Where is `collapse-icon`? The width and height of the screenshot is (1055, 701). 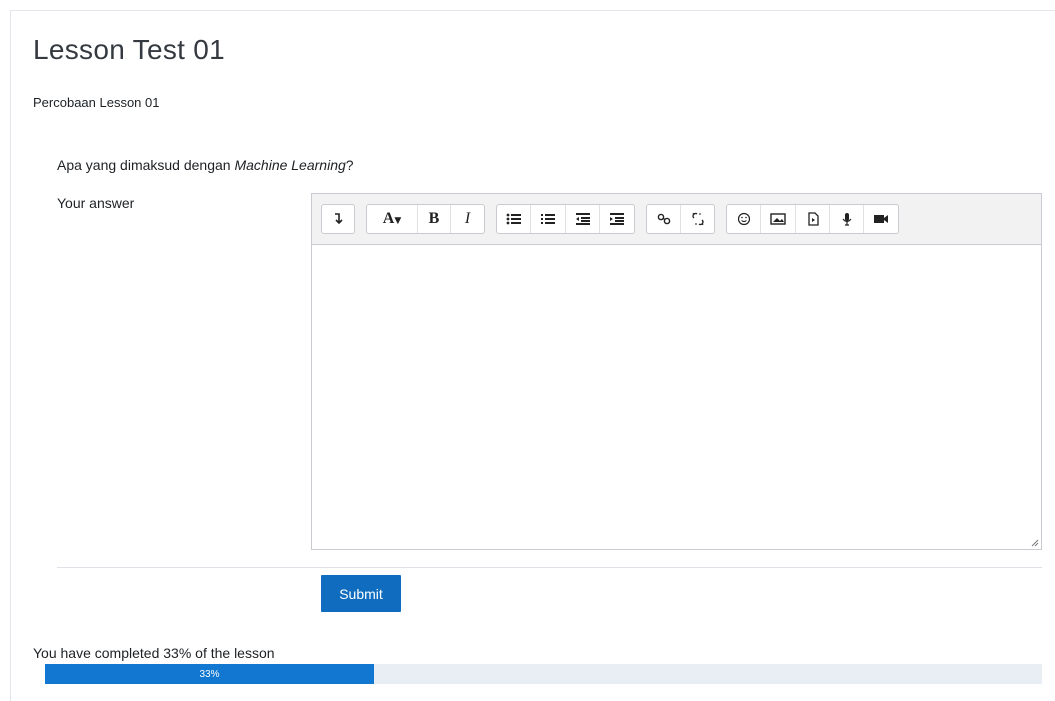
collapse-icon is located at coordinates (339, 219).